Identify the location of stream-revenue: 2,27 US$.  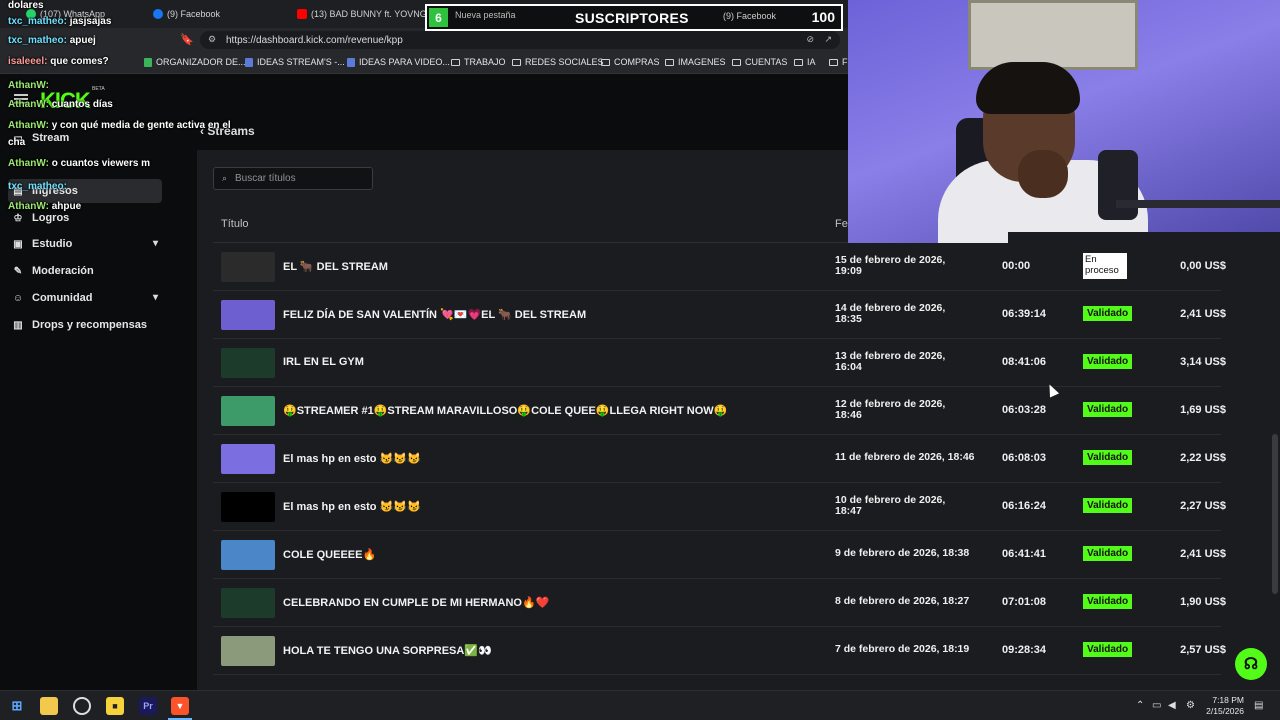
(1203, 506).